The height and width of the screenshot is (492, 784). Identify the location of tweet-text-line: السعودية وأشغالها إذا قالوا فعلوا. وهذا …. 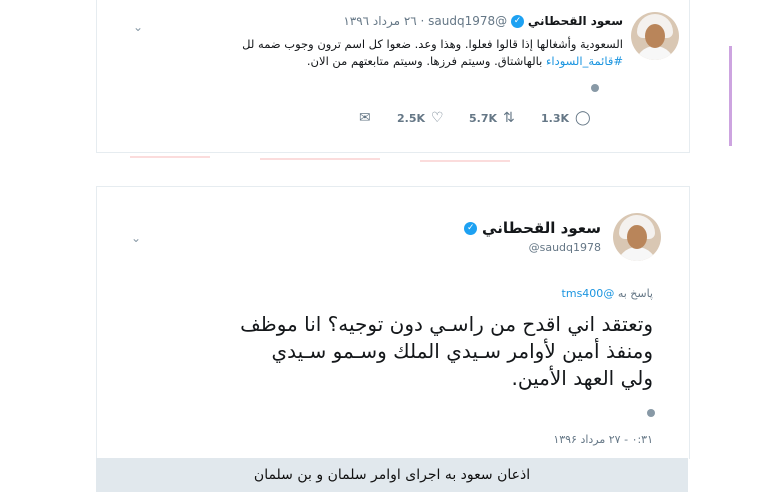
(432, 44).